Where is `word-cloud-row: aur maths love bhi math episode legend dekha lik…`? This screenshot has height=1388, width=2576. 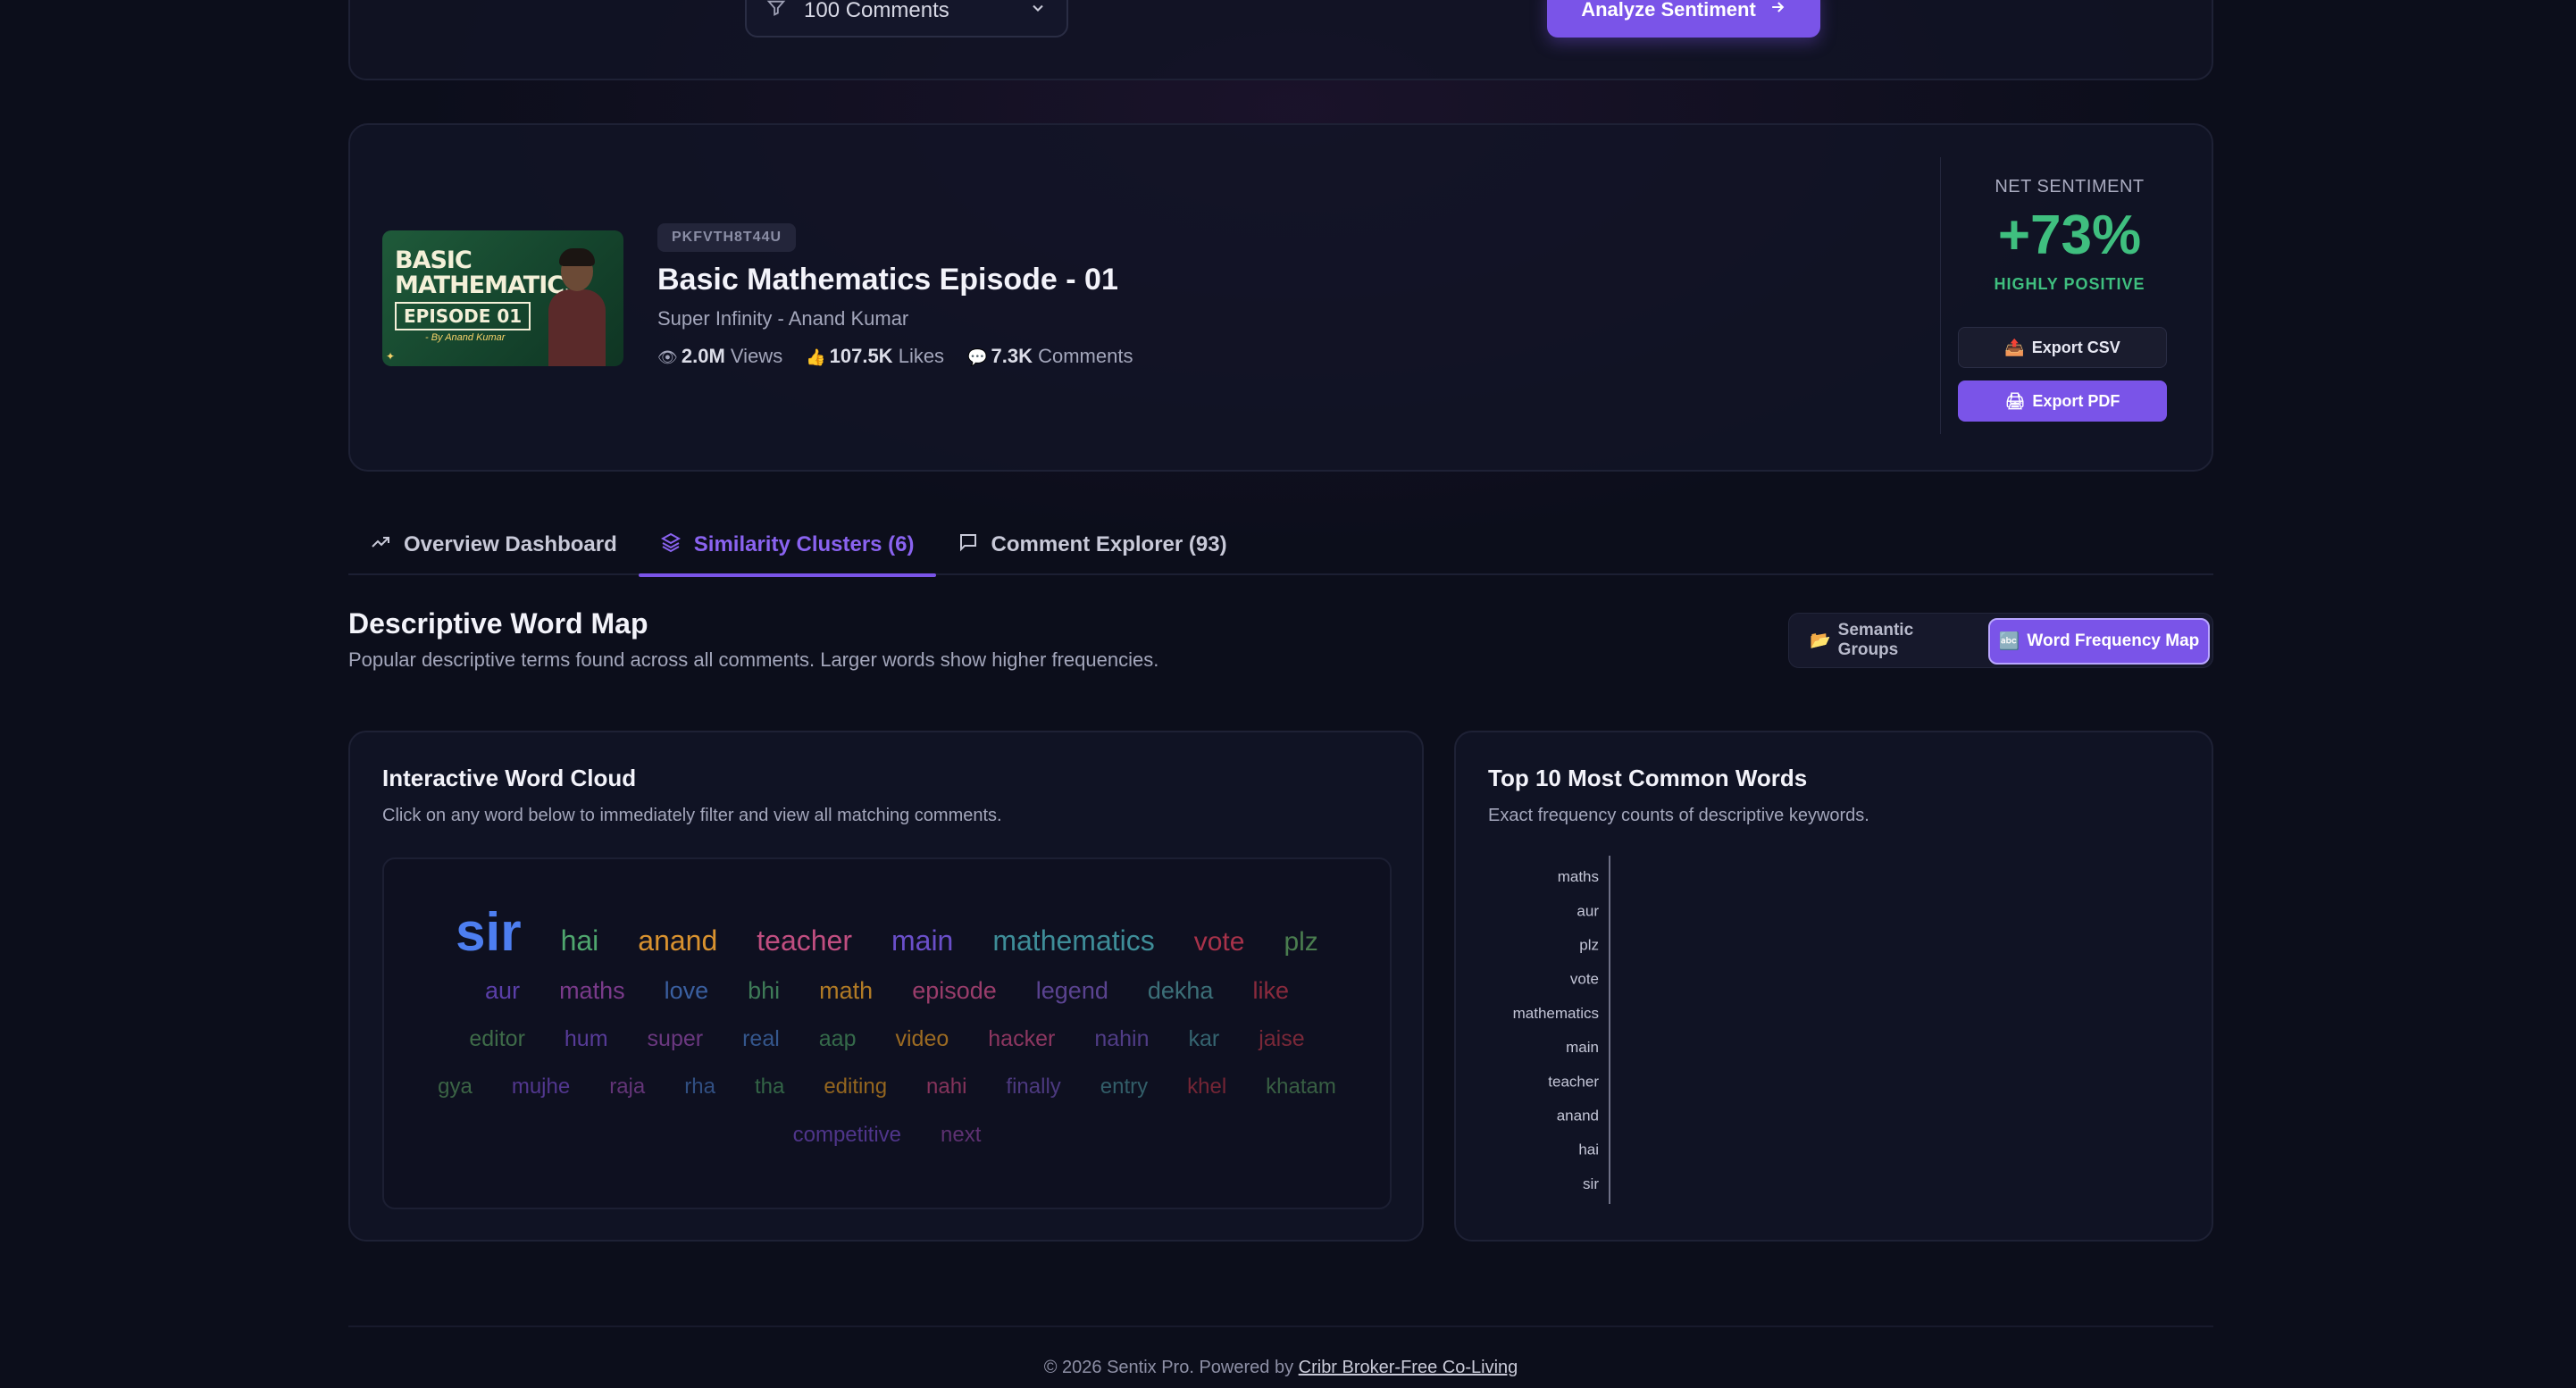
word-cloud-row: aur maths love bhi math episode legend dekha lik… is located at coordinates (887, 991).